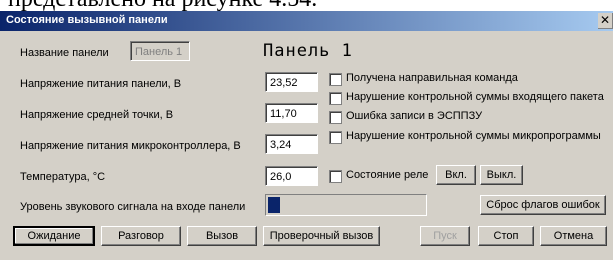 Image resolution: width=613 pixels, height=260 pixels. What do you see at coordinates (335, 137) in the screenshot?
I see `flag-checkbox-firmware-checksum` at bounding box center [335, 137].